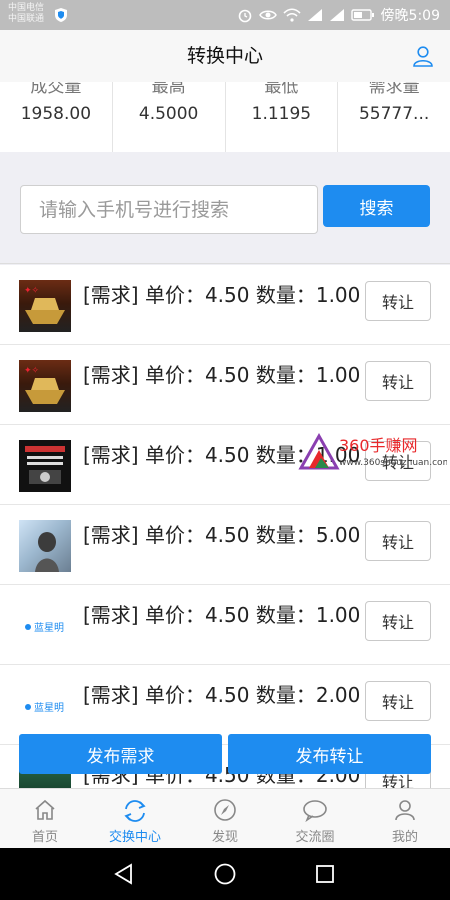 The image size is (450, 900). I want to click on watermark-logo: 360手赚网 www.360shouzhuan.com, so click(372, 451).